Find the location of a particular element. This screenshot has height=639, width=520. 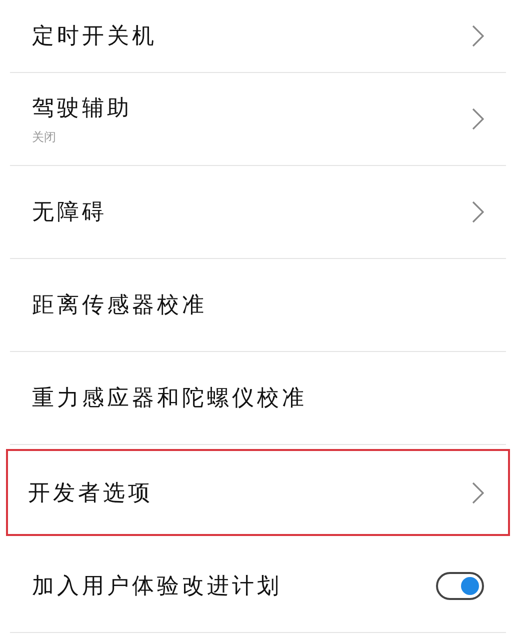

setting-title: 加入用户体验改进计划 is located at coordinates (234, 586).